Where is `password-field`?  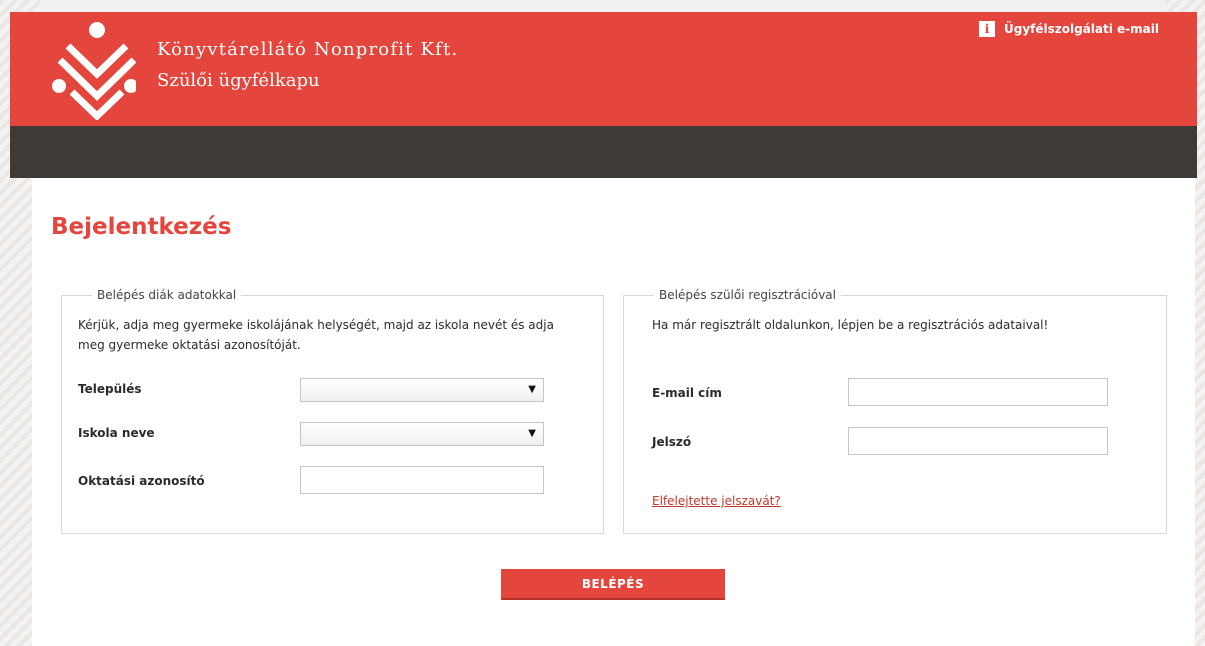
password-field is located at coordinates (978, 441).